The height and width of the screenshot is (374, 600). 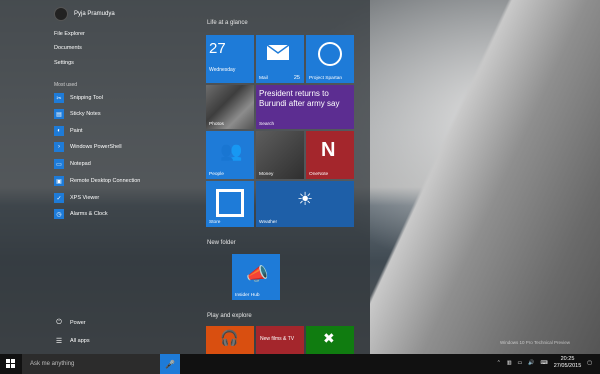 I want to click on palette-icon: ◐, so click(x=59, y=131).